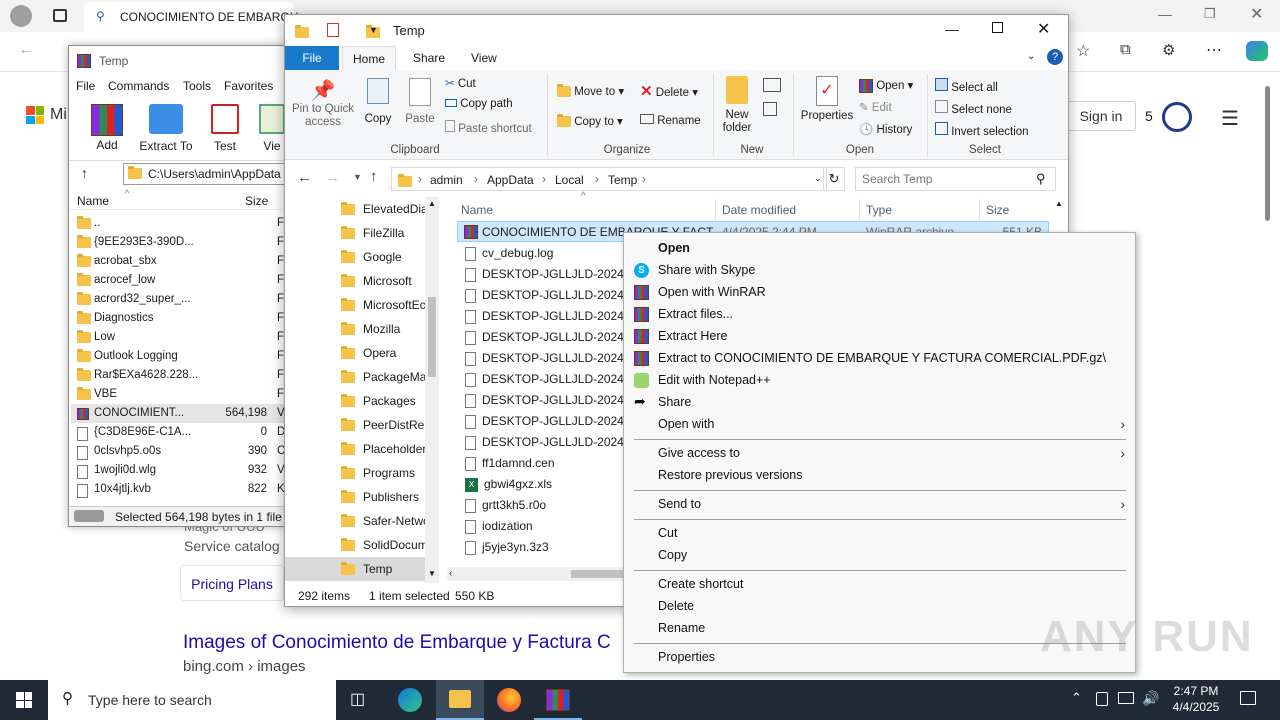  Describe the element at coordinates (540, 526) in the screenshot. I see `file-row: iodization` at that location.